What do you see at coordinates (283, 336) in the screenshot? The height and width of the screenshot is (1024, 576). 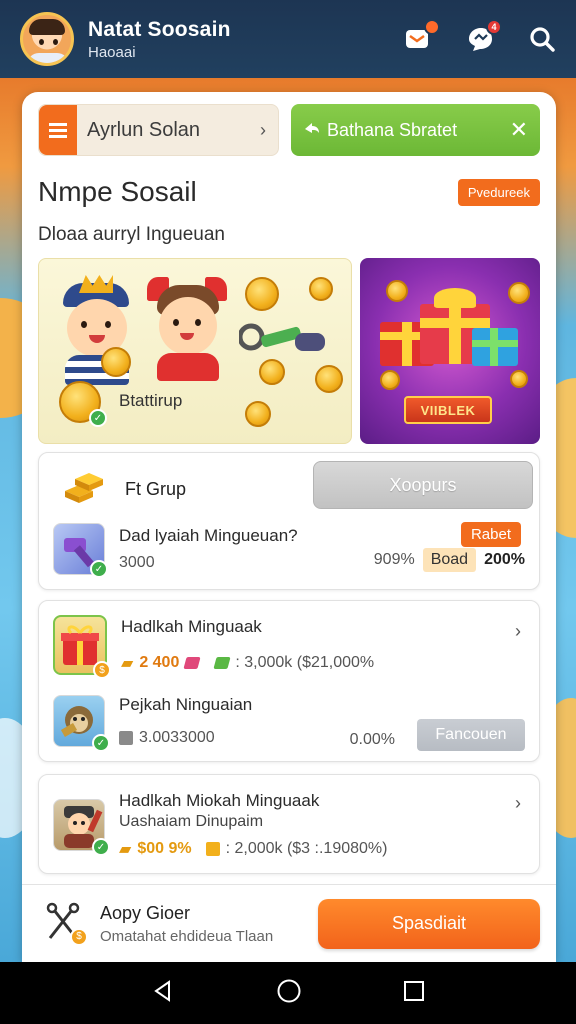 I see `wrench-tool-icon` at bounding box center [283, 336].